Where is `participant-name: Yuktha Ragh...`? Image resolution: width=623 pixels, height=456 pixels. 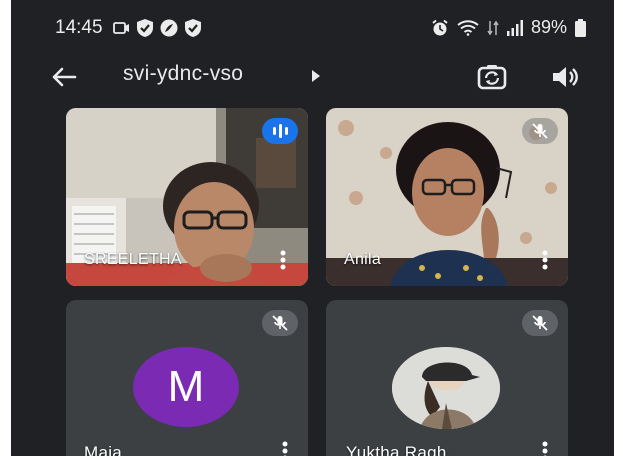
participant-name: Yuktha Ragh... is located at coordinates (404, 449).